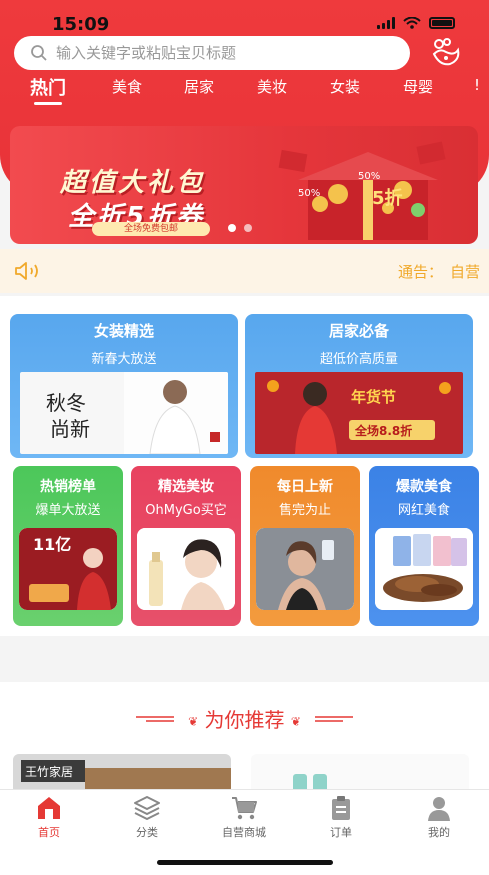 This screenshot has width=489, height=875. What do you see at coordinates (358, 331) in the screenshot?
I see `card-title: 居家必备` at bounding box center [358, 331].